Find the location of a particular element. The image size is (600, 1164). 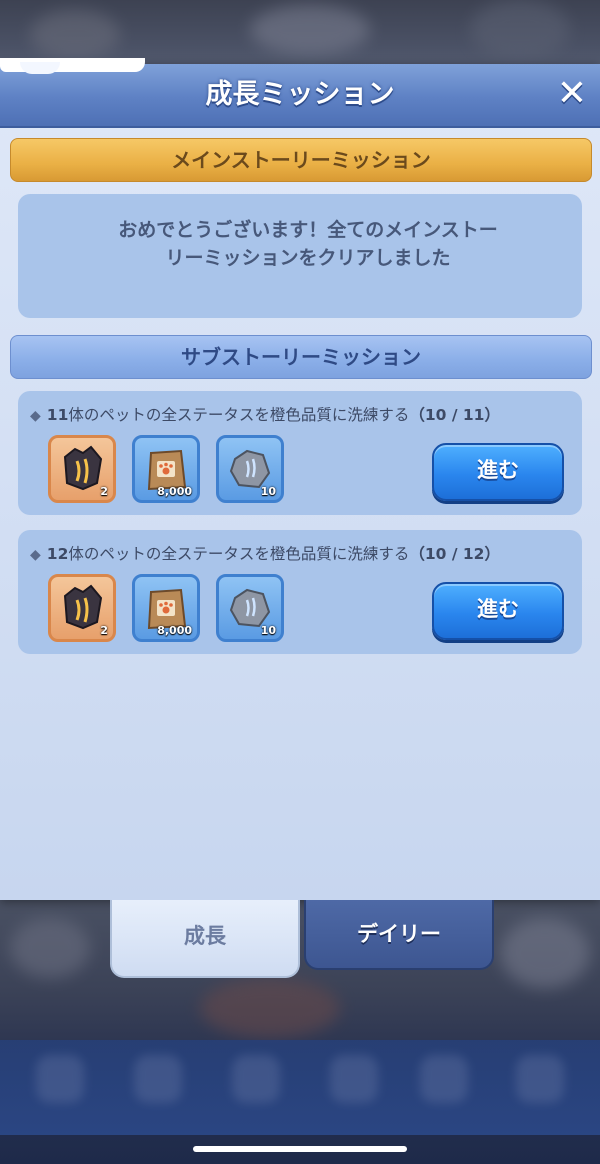

sub-story-section-title: サブストーリーミッション is located at coordinates (301, 357).